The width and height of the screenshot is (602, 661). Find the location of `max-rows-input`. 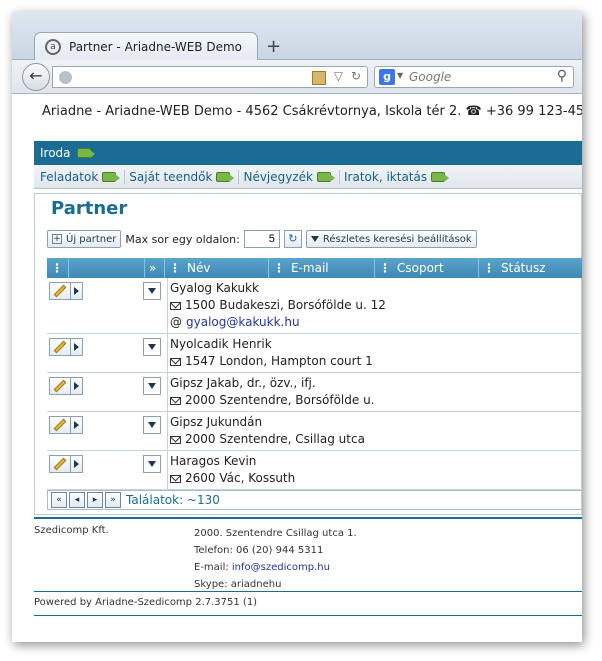

max-rows-input is located at coordinates (261, 239).